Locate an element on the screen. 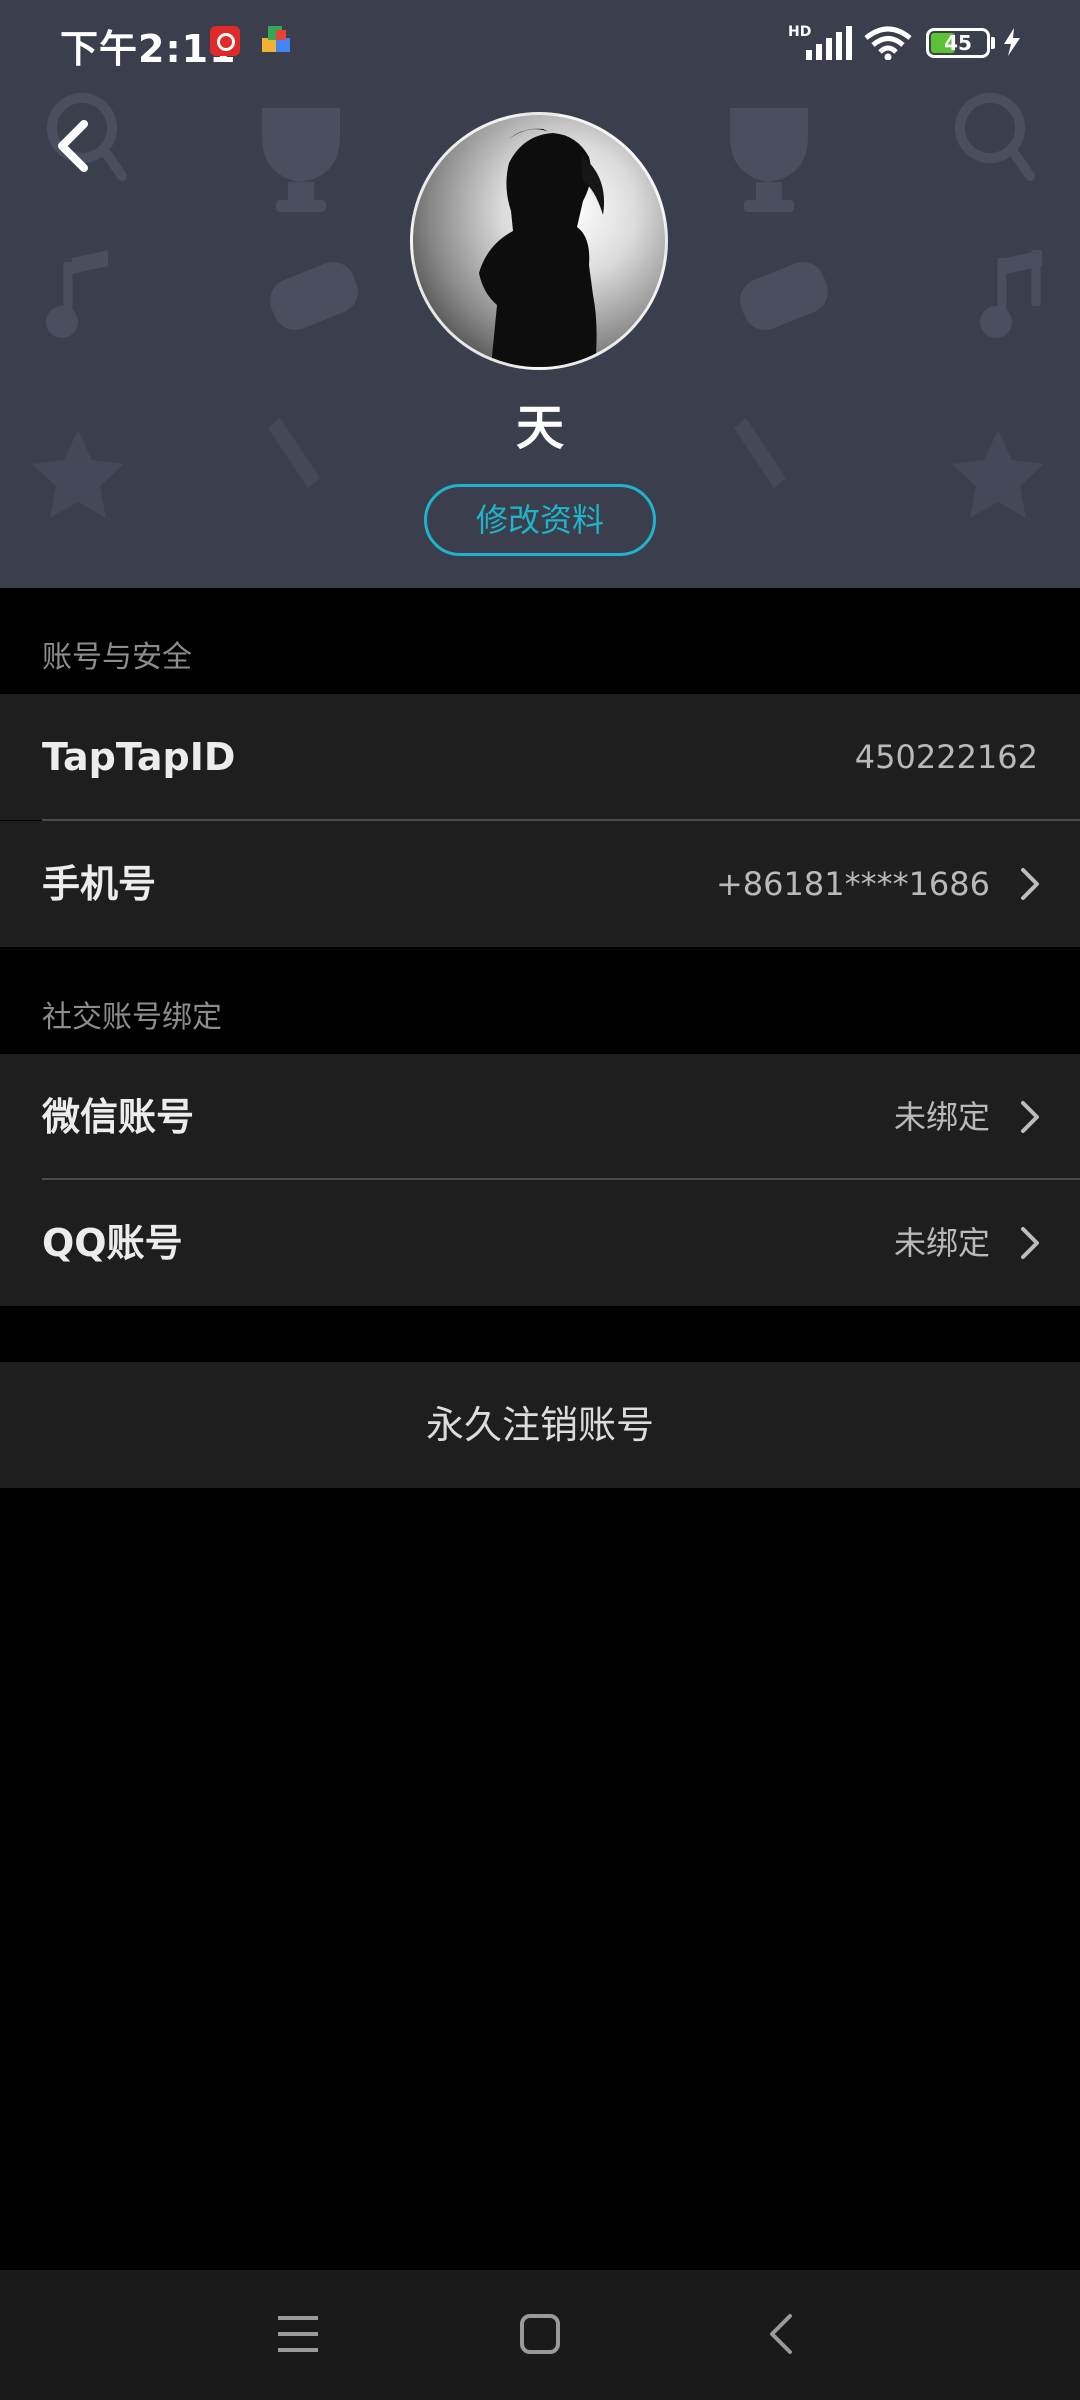 The width and height of the screenshot is (1080, 2400). charging-icon is located at coordinates (1012, 42).